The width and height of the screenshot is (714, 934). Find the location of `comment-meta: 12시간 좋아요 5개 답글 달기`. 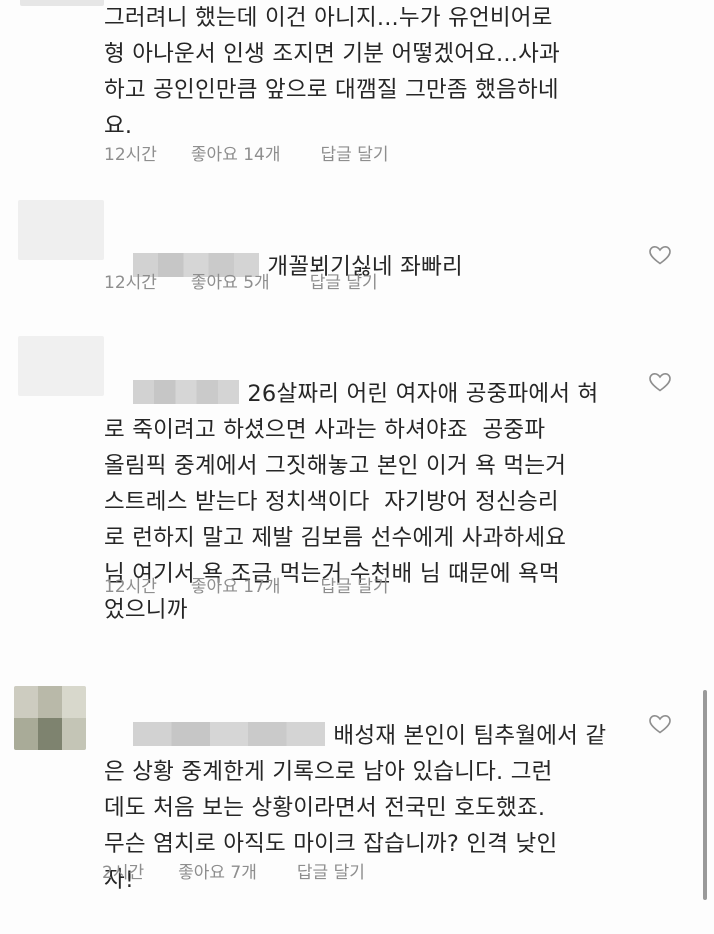

comment-meta: 12시간 좋아요 5개 답글 달기 is located at coordinates (241, 280).